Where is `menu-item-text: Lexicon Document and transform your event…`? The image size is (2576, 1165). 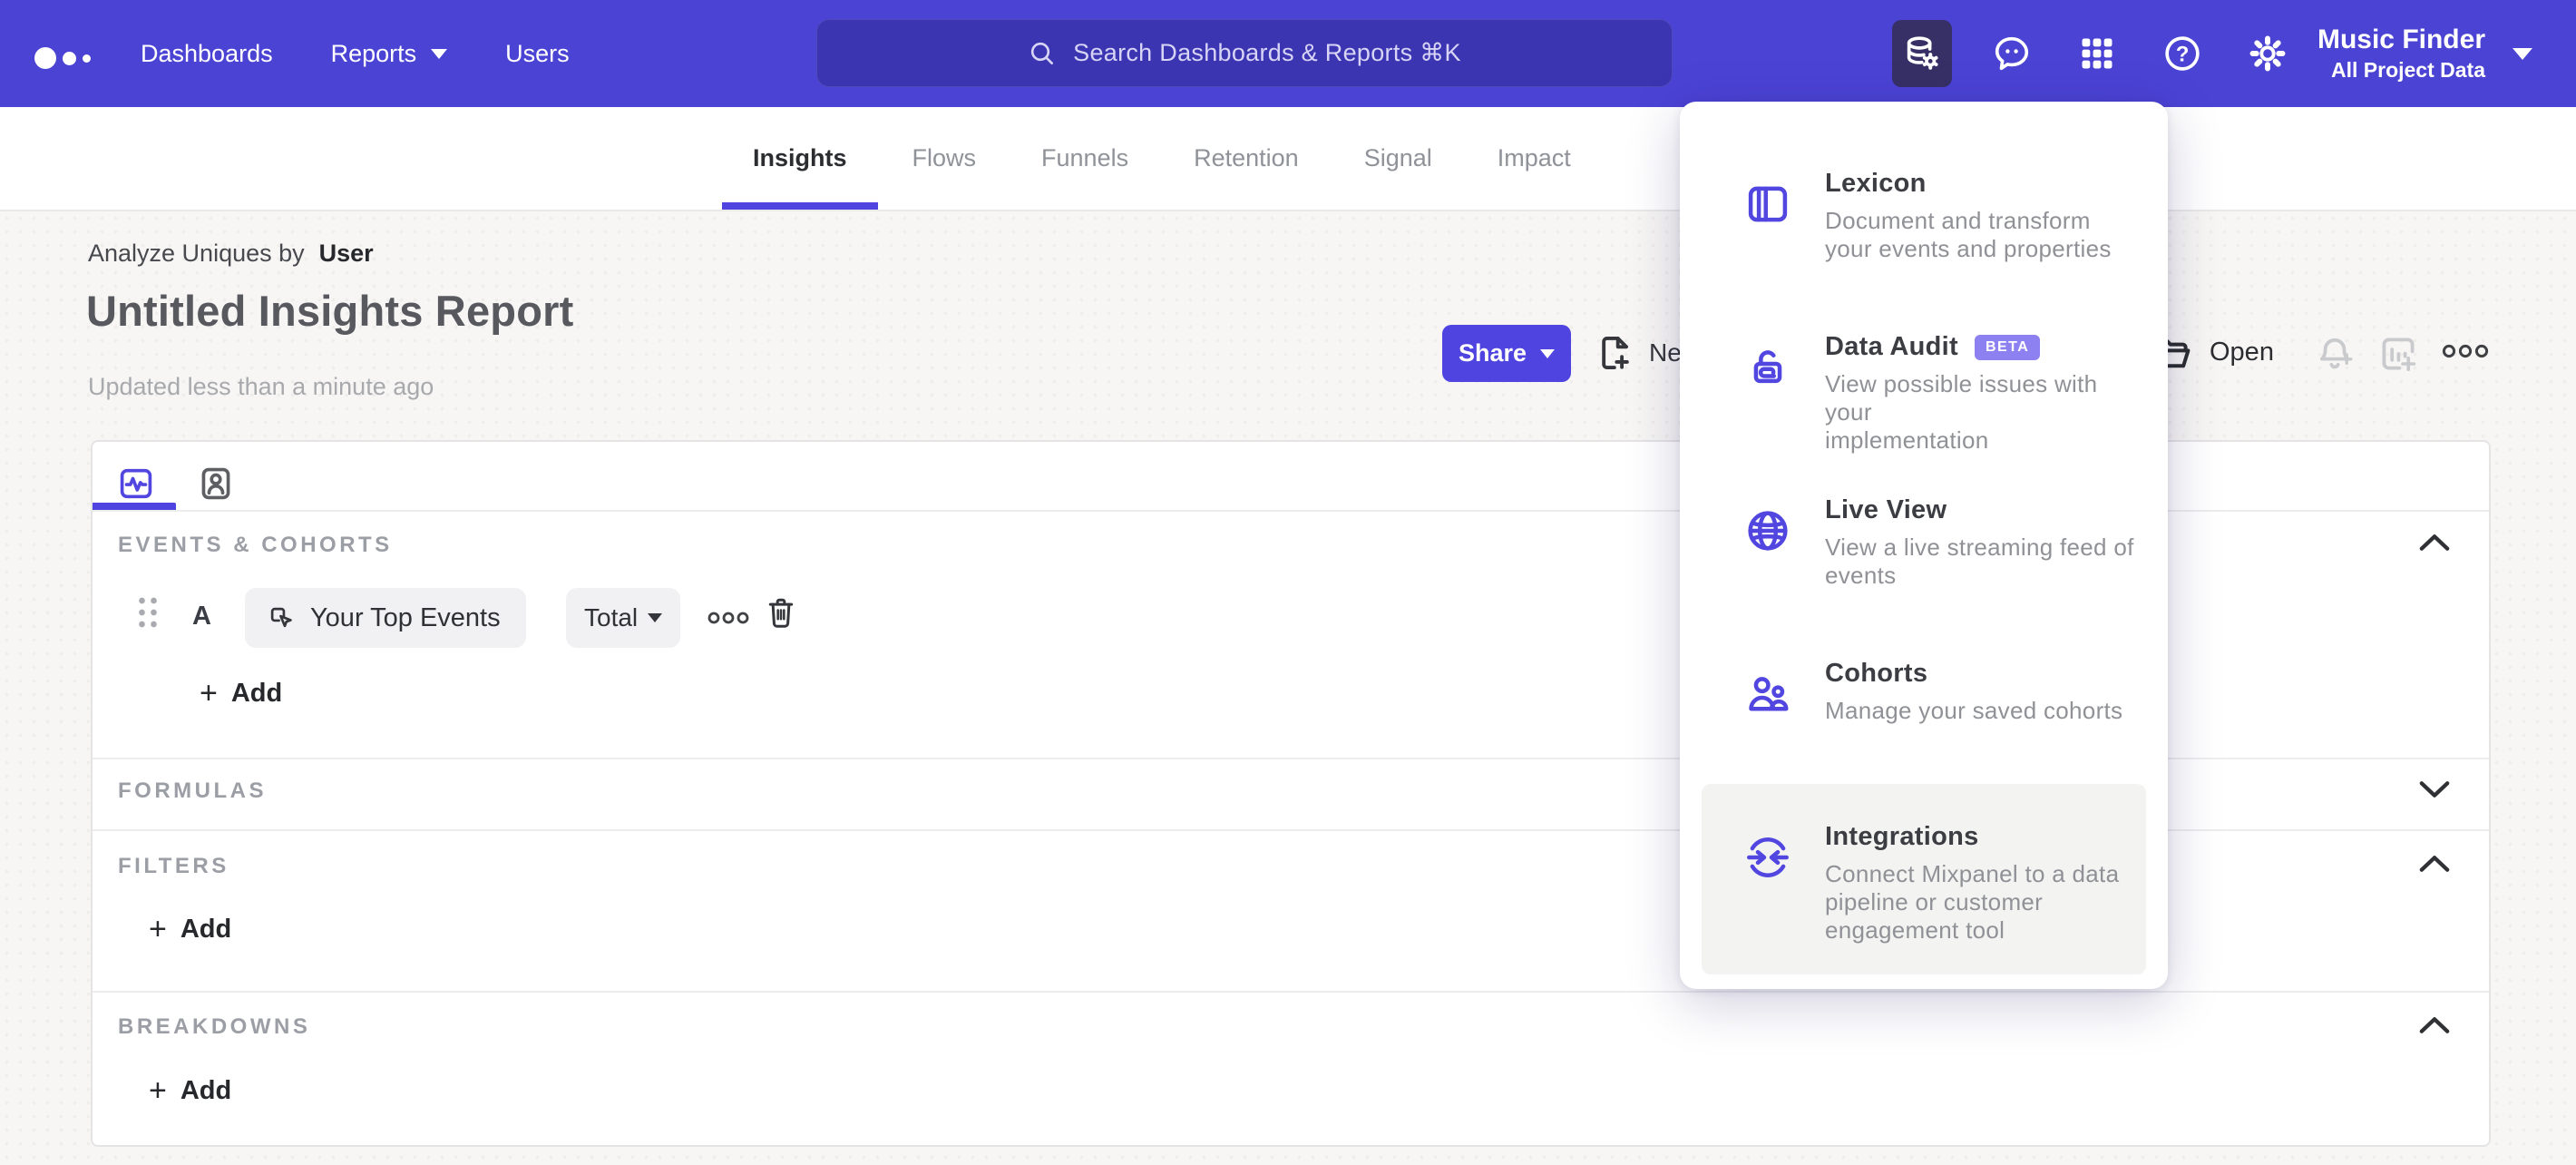 menu-item-text: Lexicon Document and transform your event… is located at coordinates (1983, 216).